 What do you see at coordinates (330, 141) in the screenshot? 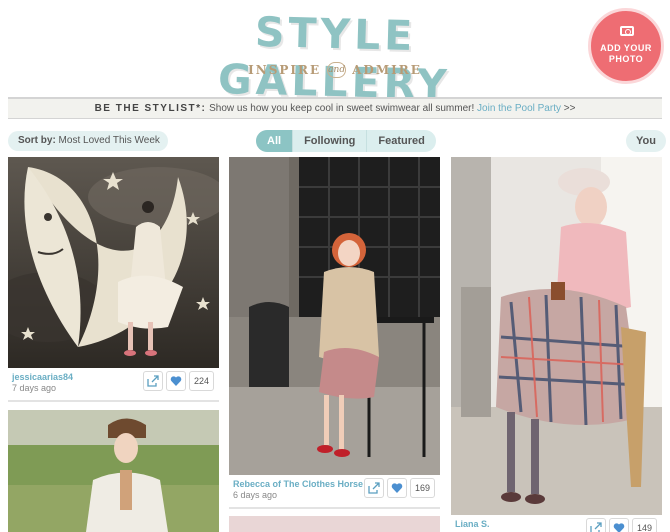
I see `tab-following: Following` at bounding box center [330, 141].